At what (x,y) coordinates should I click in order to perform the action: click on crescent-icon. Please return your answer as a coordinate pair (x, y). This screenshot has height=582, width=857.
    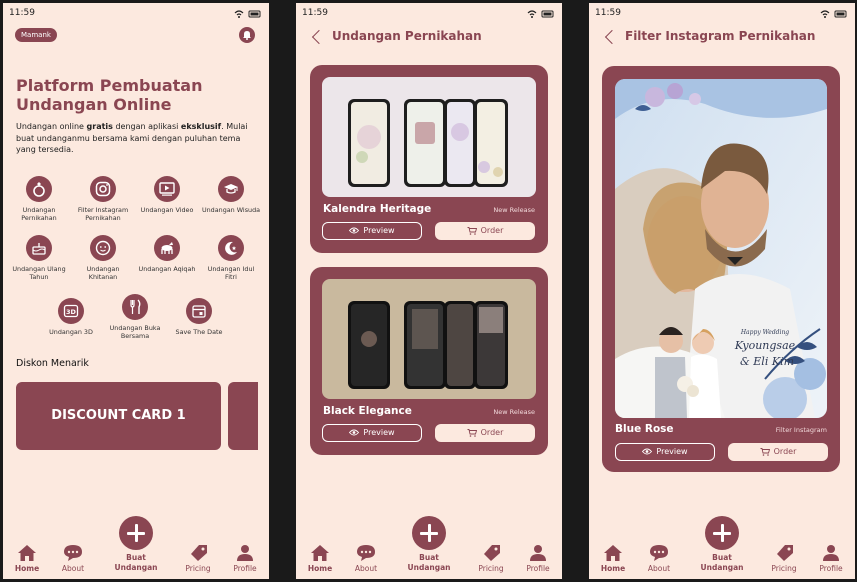
    Looking at the image, I should click on (231, 248).